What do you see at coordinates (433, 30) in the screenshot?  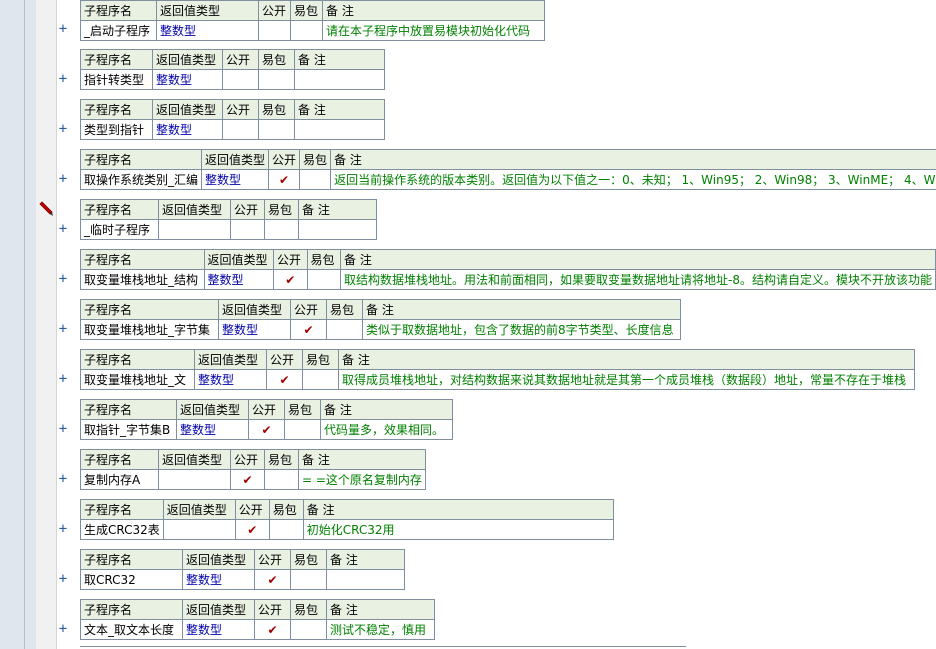 I see `note-cell: 请在本子程序中放置易模块初始化代码` at bounding box center [433, 30].